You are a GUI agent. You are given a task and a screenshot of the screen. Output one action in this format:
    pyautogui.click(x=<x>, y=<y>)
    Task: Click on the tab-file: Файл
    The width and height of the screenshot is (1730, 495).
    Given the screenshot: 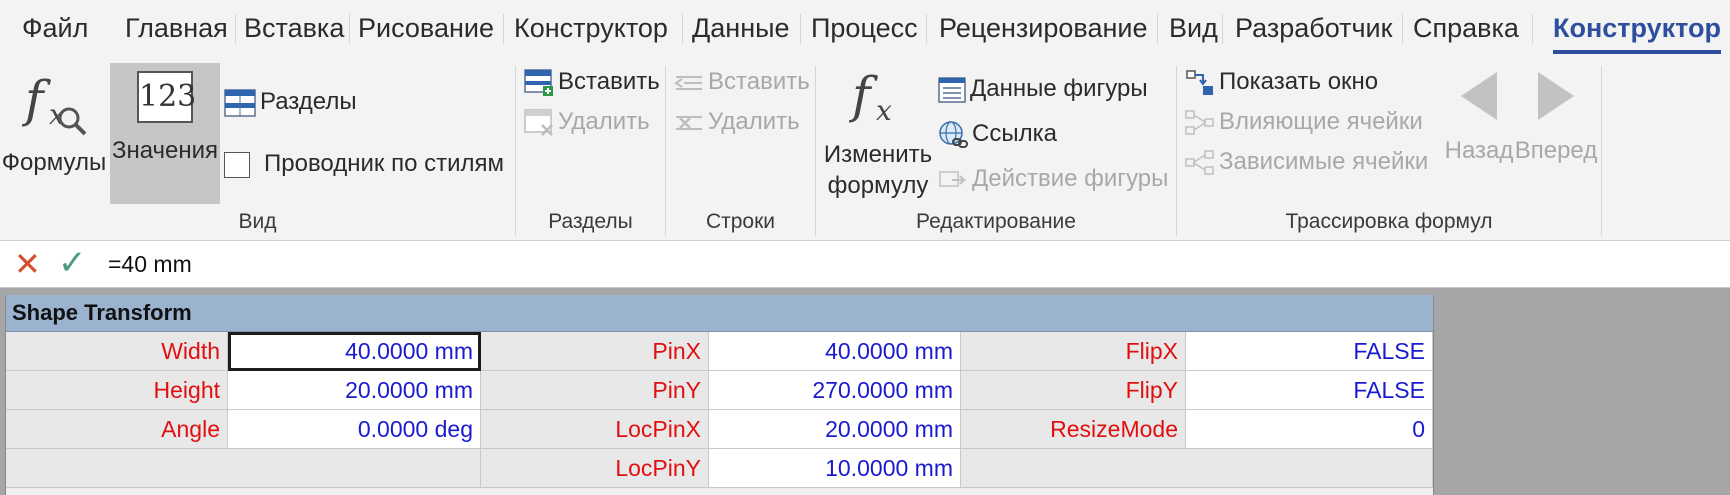 What is the action you would take?
    pyautogui.click(x=55, y=28)
    